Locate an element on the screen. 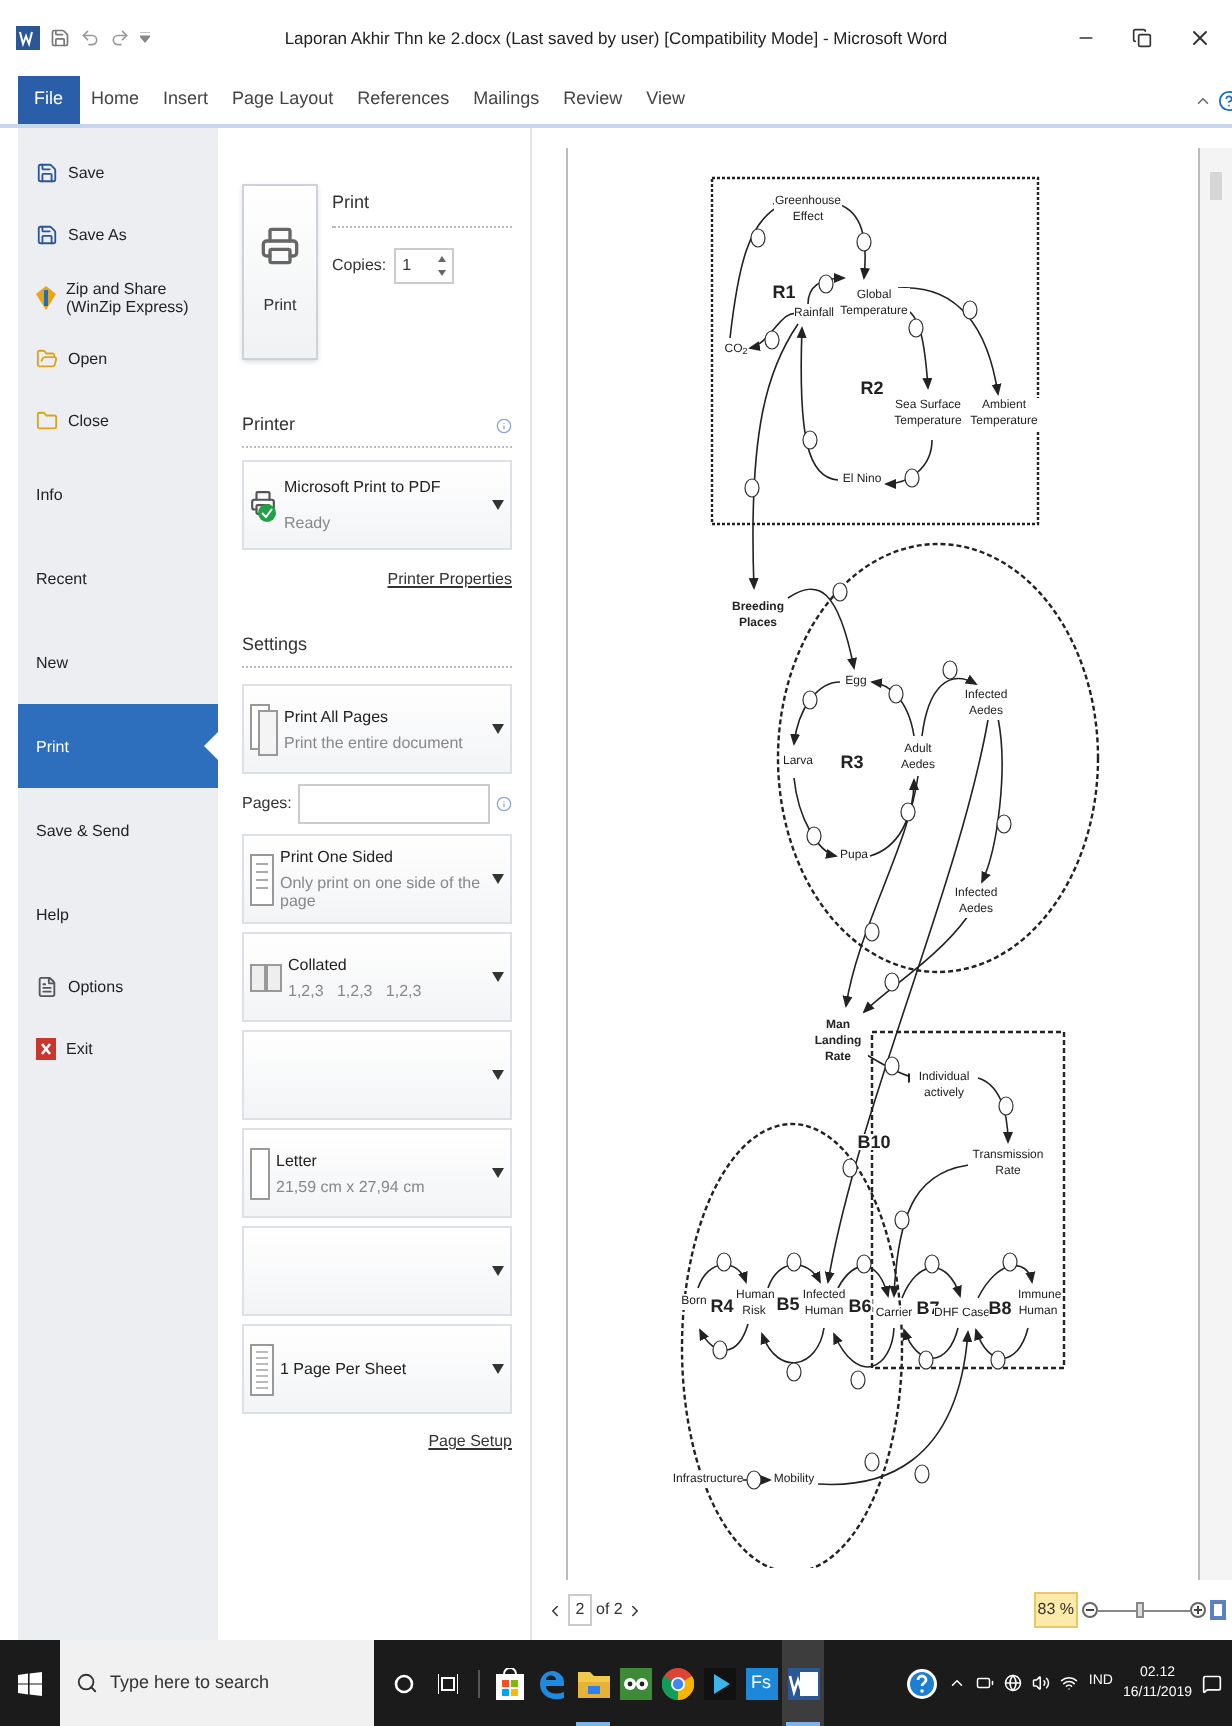 The width and height of the screenshot is (1232, 1726). diagram-label: R2 is located at coordinates (872, 388).